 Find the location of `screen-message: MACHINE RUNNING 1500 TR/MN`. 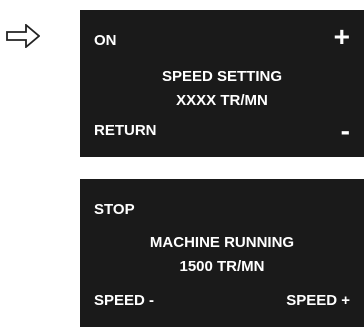

screen-message: MACHINE RUNNING 1500 TR/MN is located at coordinates (222, 255).